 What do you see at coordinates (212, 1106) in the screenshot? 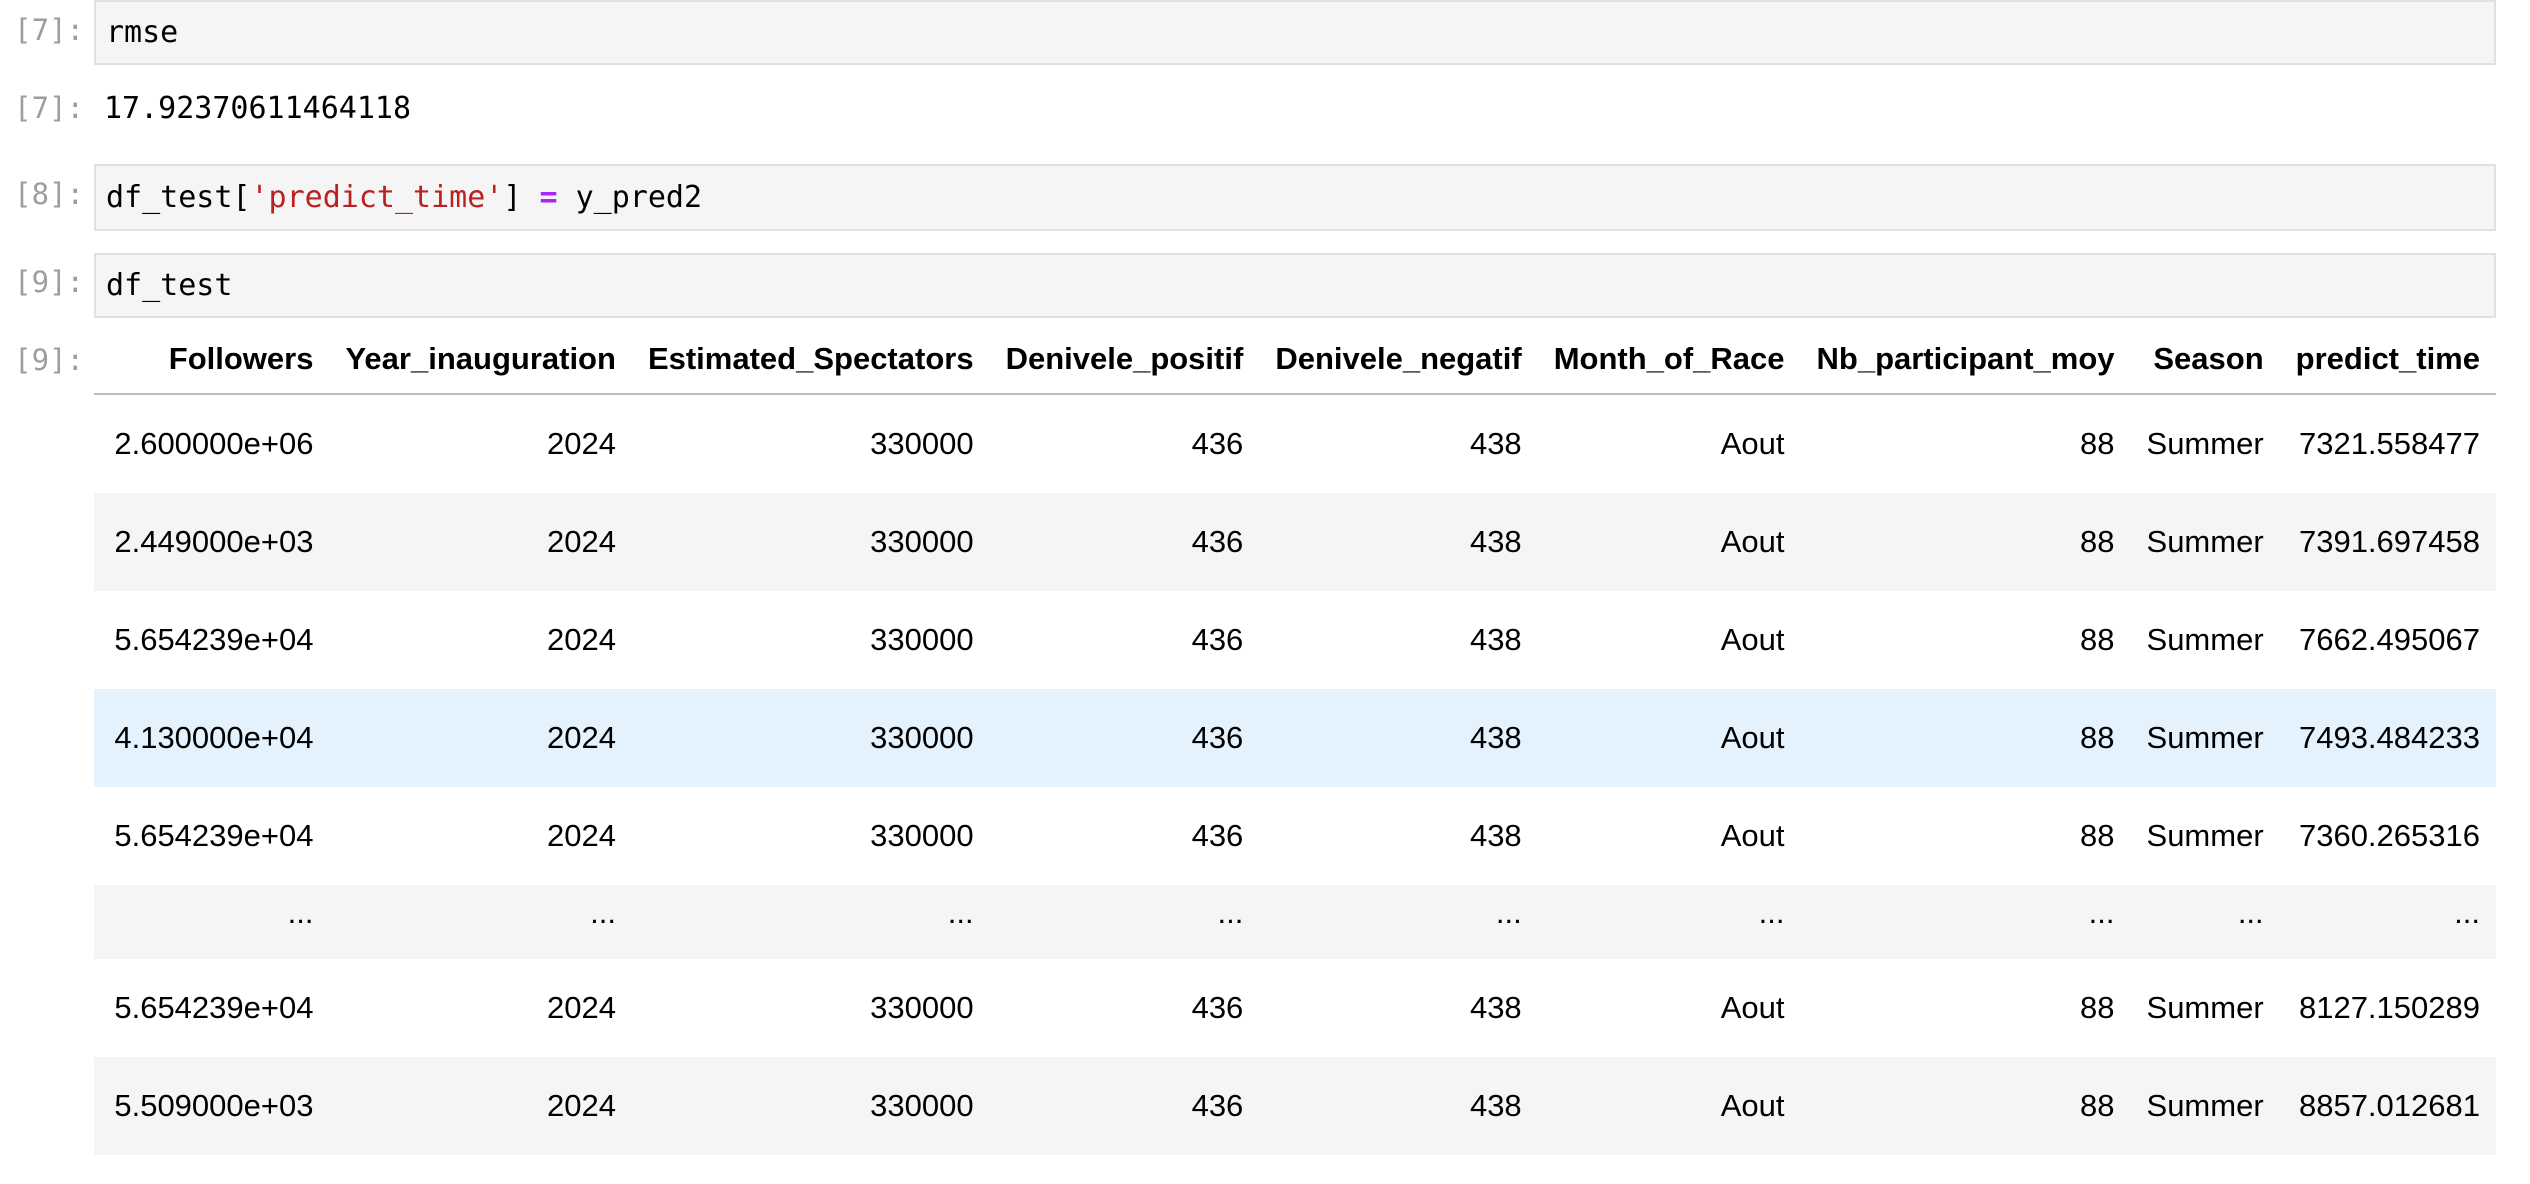
I see `table-cell: 5.509000e+03` at bounding box center [212, 1106].